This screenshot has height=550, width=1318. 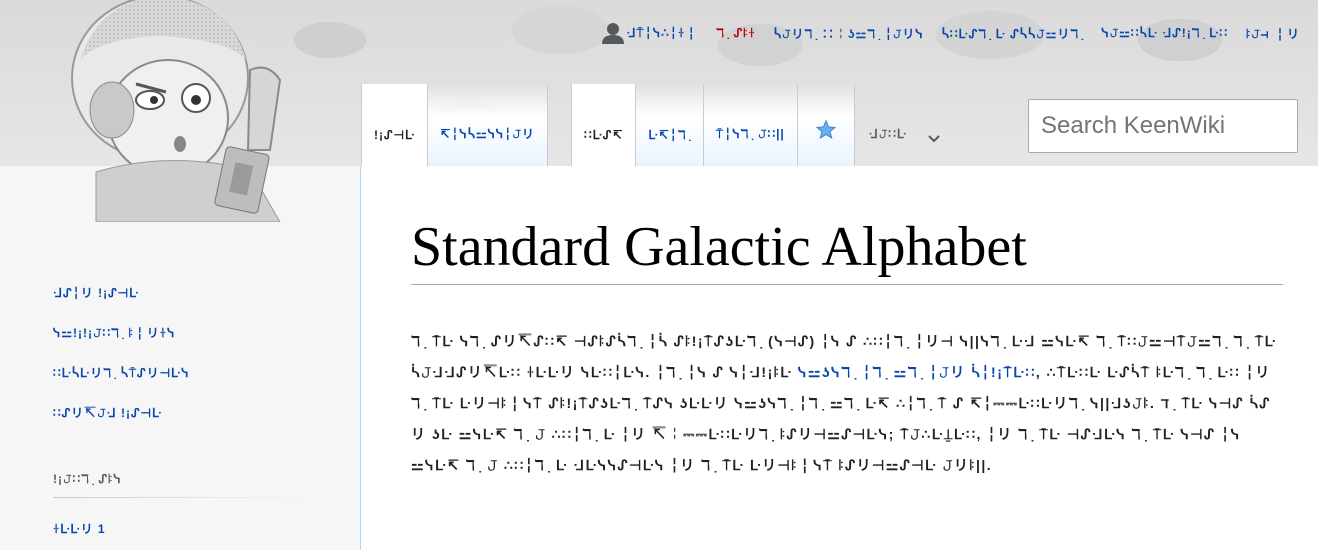 I want to click on contributions-link: ᓵ𝙹リℸ ̣ ∷╎ʖ⚍ℸ ̣ ╎𝙹リᓭ, so click(x=849, y=33).